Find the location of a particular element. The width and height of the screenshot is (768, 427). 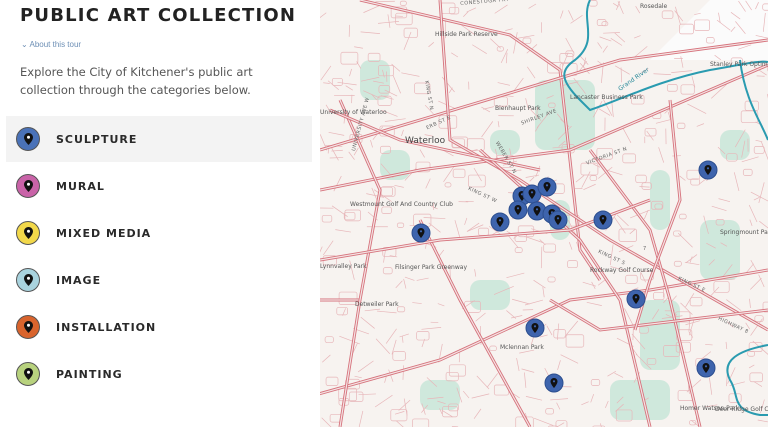

place-label: Hillside Park Reserve is located at coordinates (466, 34).